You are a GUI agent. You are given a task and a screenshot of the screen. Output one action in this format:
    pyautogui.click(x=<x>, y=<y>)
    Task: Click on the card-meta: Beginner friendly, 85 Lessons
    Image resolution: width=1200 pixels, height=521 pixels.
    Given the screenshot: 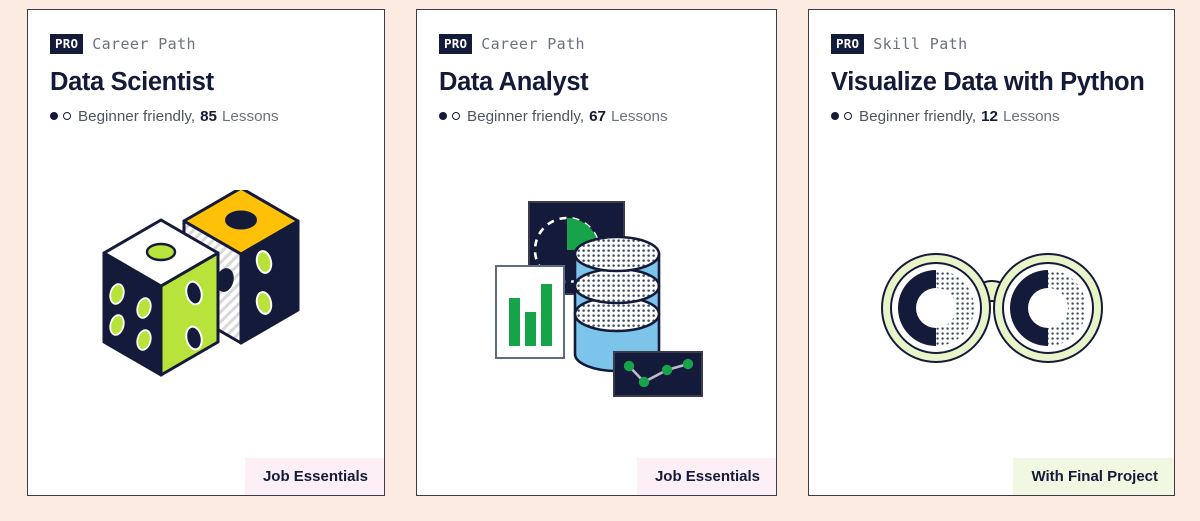 What is the action you would take?
    pyautogui.click(x=206, y=116)
    